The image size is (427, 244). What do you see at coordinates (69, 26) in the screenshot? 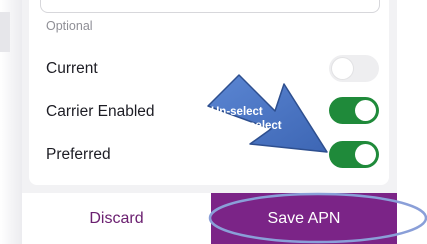
I see `field-helper-text: Optional` at bounding box center [69, 26].